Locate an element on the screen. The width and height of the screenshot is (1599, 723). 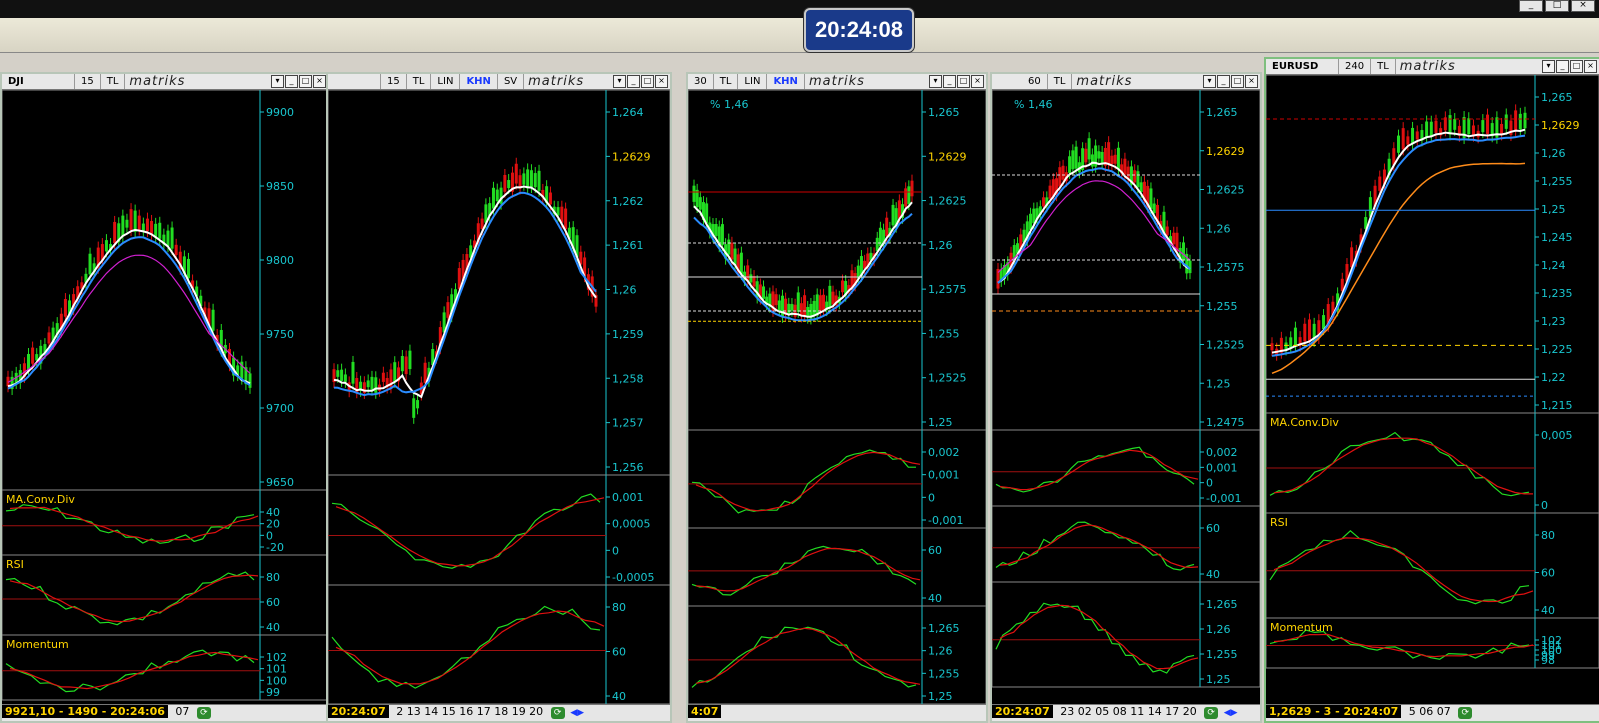
period-label: 60 is located at coordinates (1035, 81).